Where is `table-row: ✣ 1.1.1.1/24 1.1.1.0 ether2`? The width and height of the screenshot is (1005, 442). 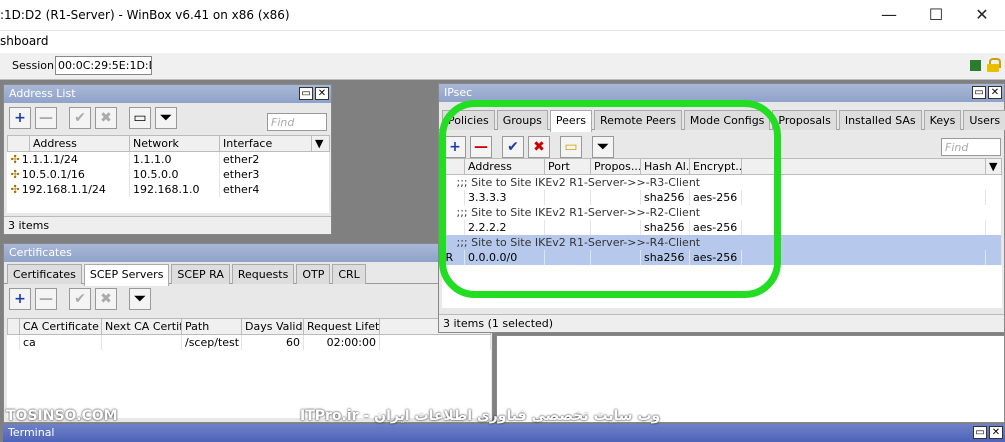
table-row: ✣ 1.1.1.1/24 1.1.1.0 ether2 is located at coordinates (168, 159).